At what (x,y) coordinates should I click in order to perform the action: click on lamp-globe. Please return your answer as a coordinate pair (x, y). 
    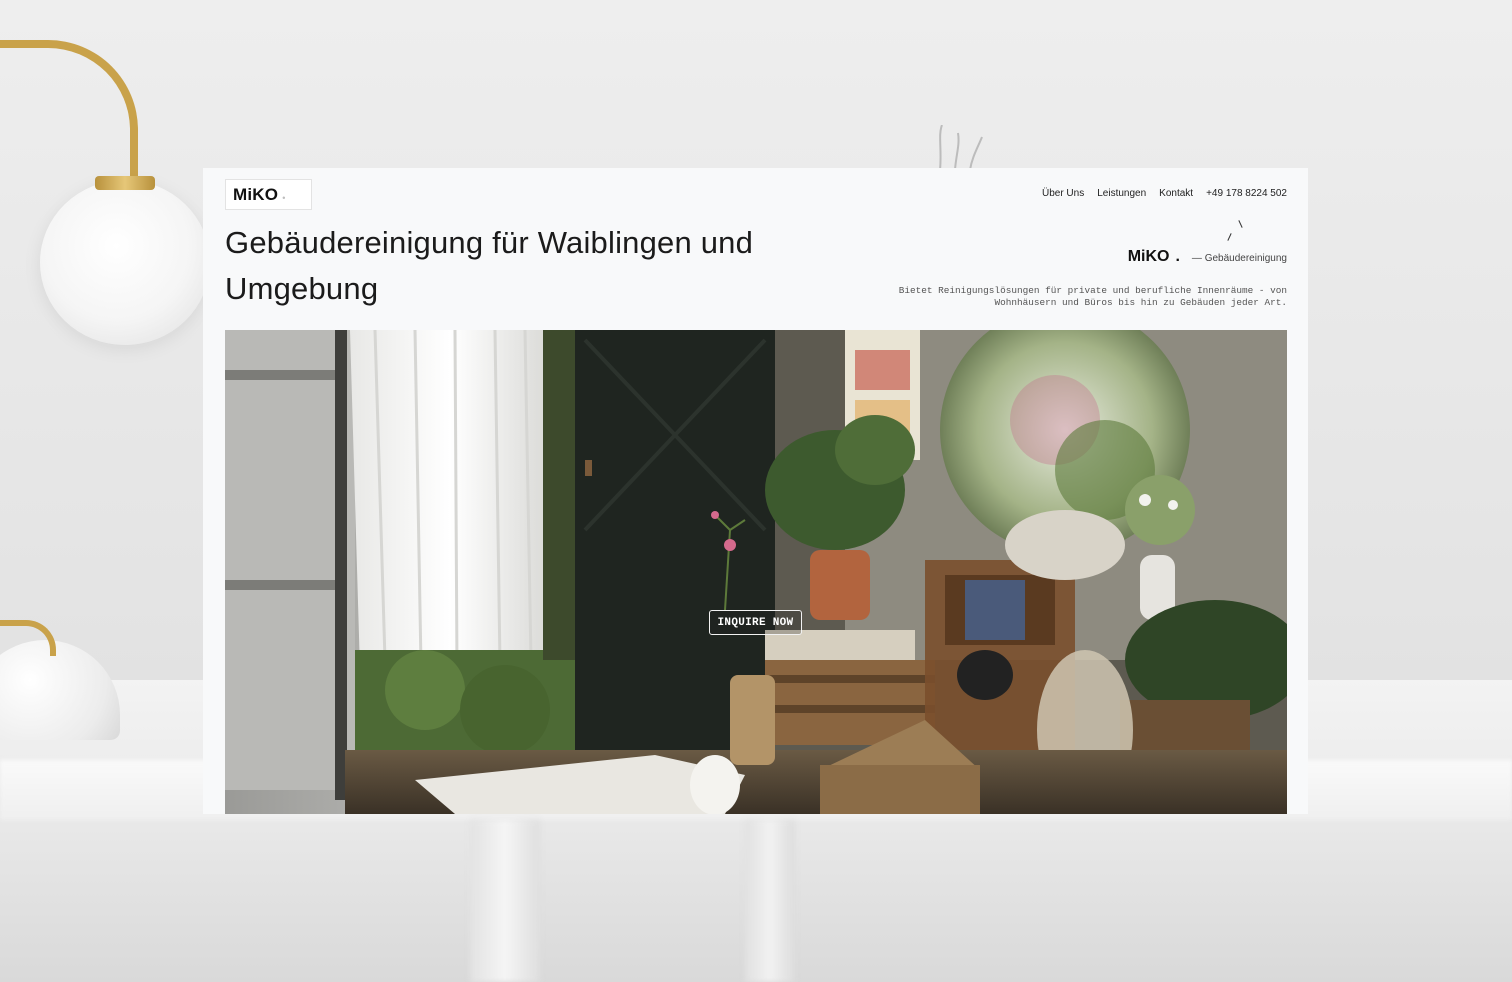
    Looking at the image, I should click on (125, 262).